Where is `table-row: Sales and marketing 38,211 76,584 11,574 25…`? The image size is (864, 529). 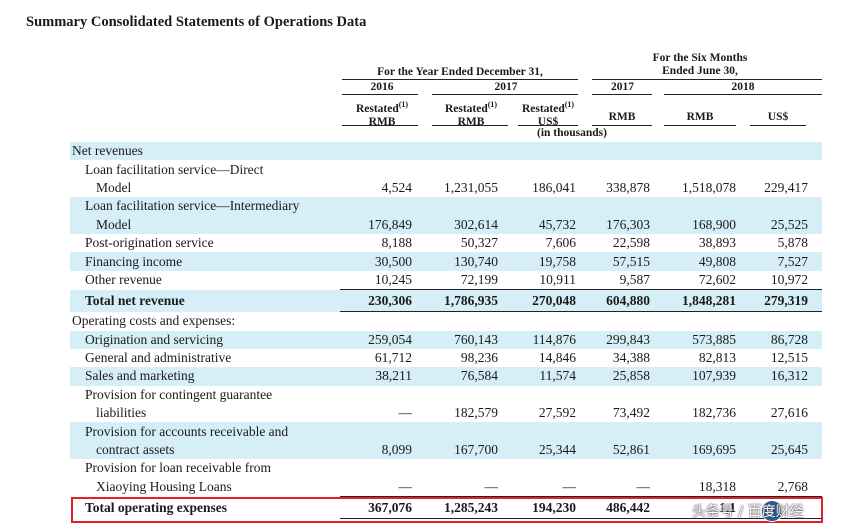
table-row: Sales and marketing 38,211 76,584 11,574 25… is located at coordinates (446, 376).